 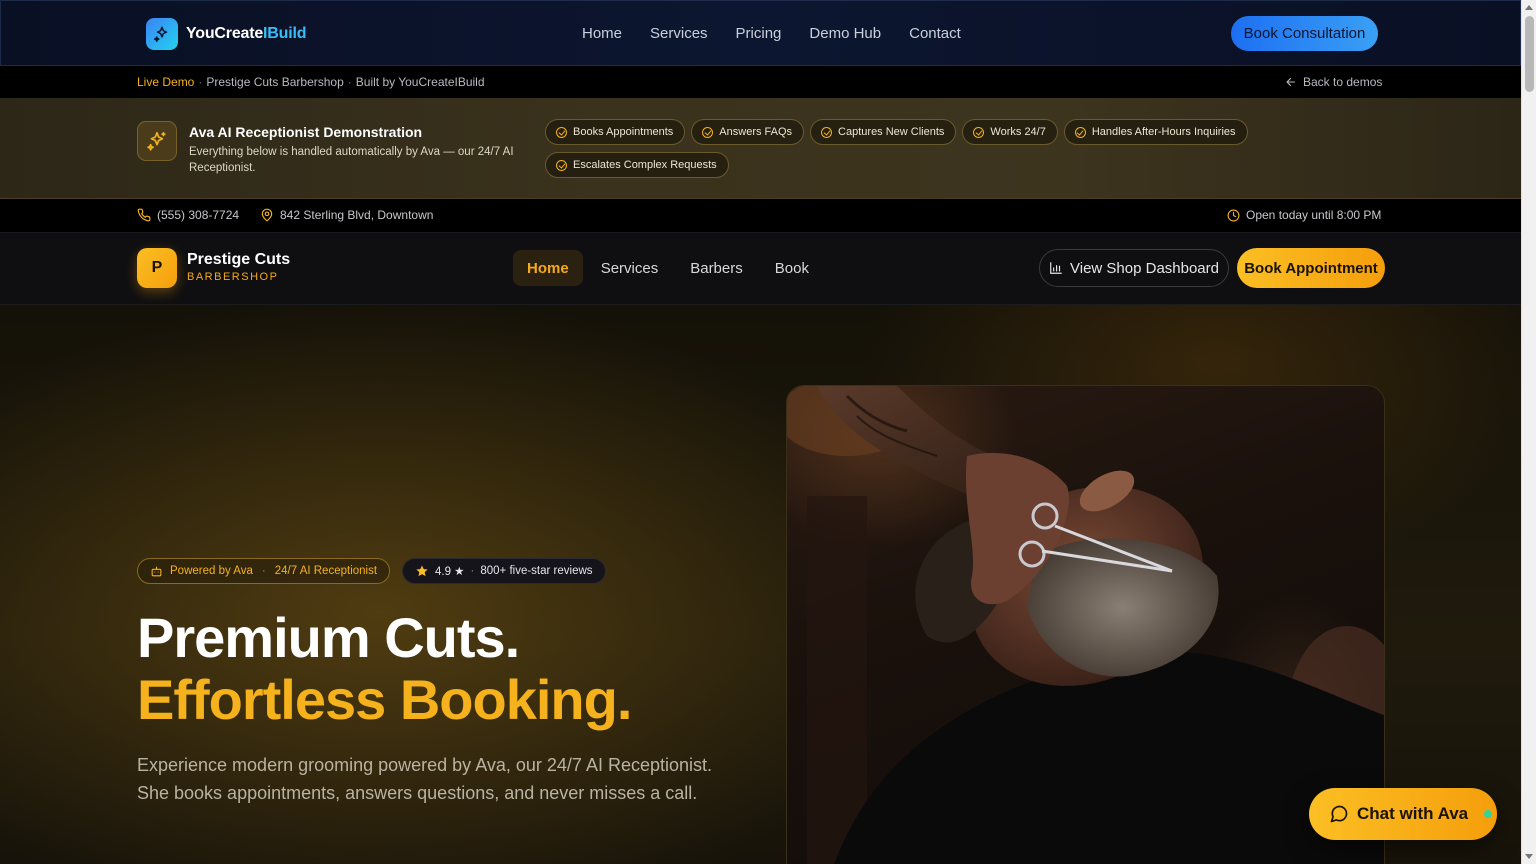 I want to click on ai-sparkle-icon, so click(x=157, y=141).